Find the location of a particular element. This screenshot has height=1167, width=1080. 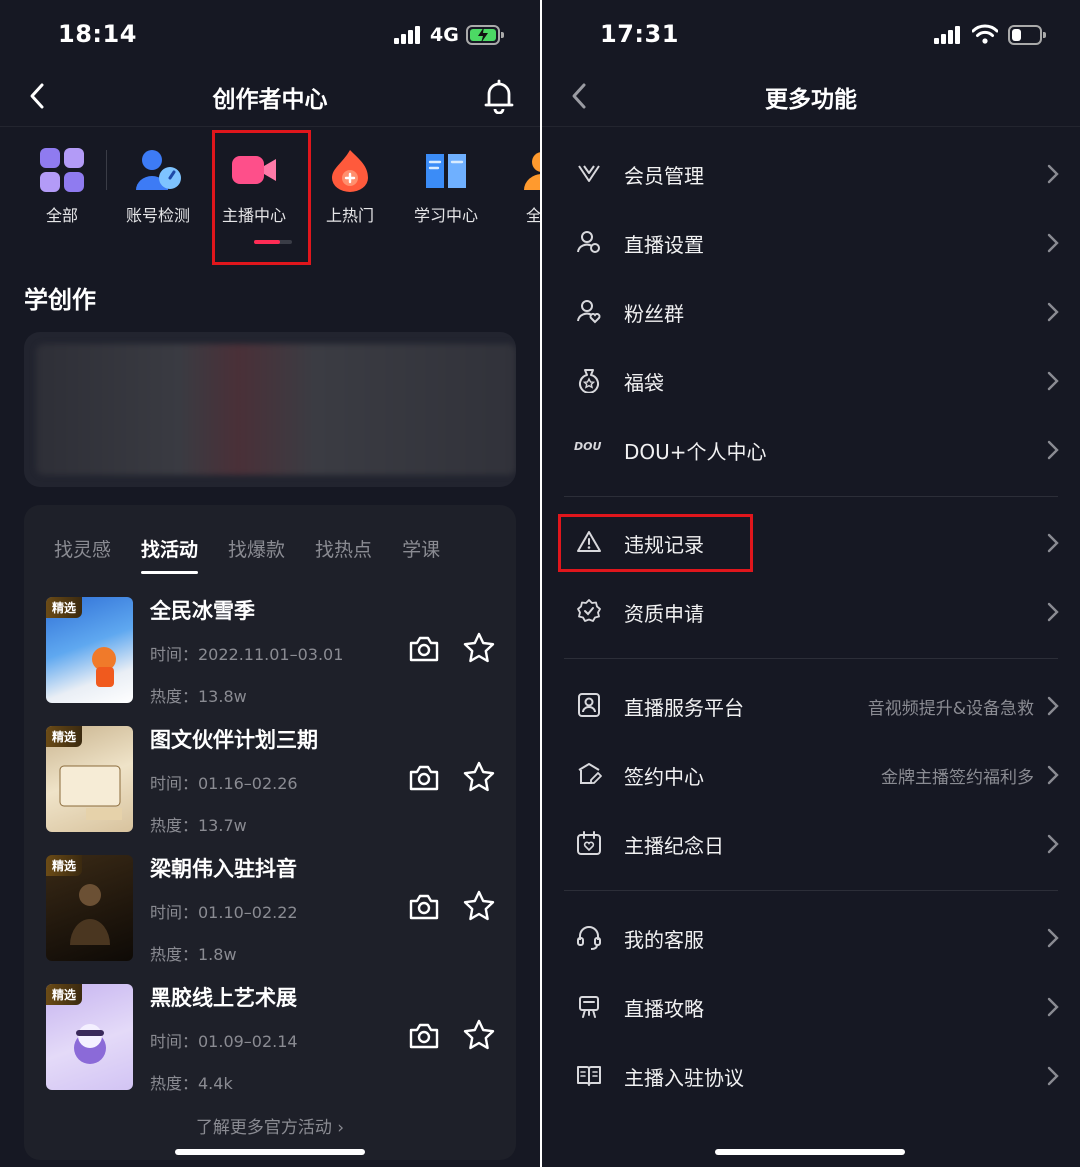

highlight-box is located at coordinates (655, 543).